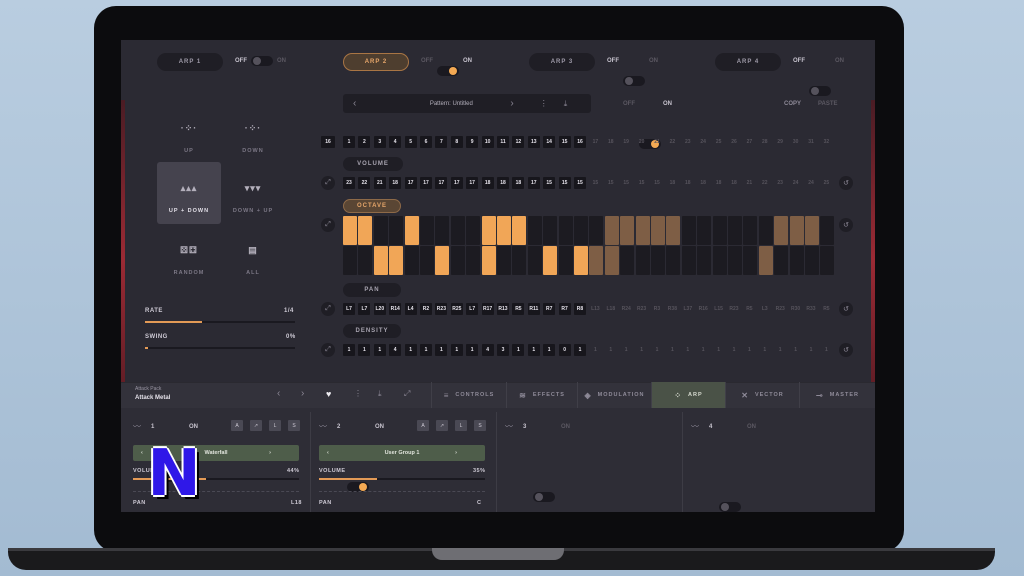 The width and height of the screenshot is (1024, 576). What do you see at coordinates (472, 309) in the screenshot?
I see `pan-step: L7` at bounding box center [472, 309].